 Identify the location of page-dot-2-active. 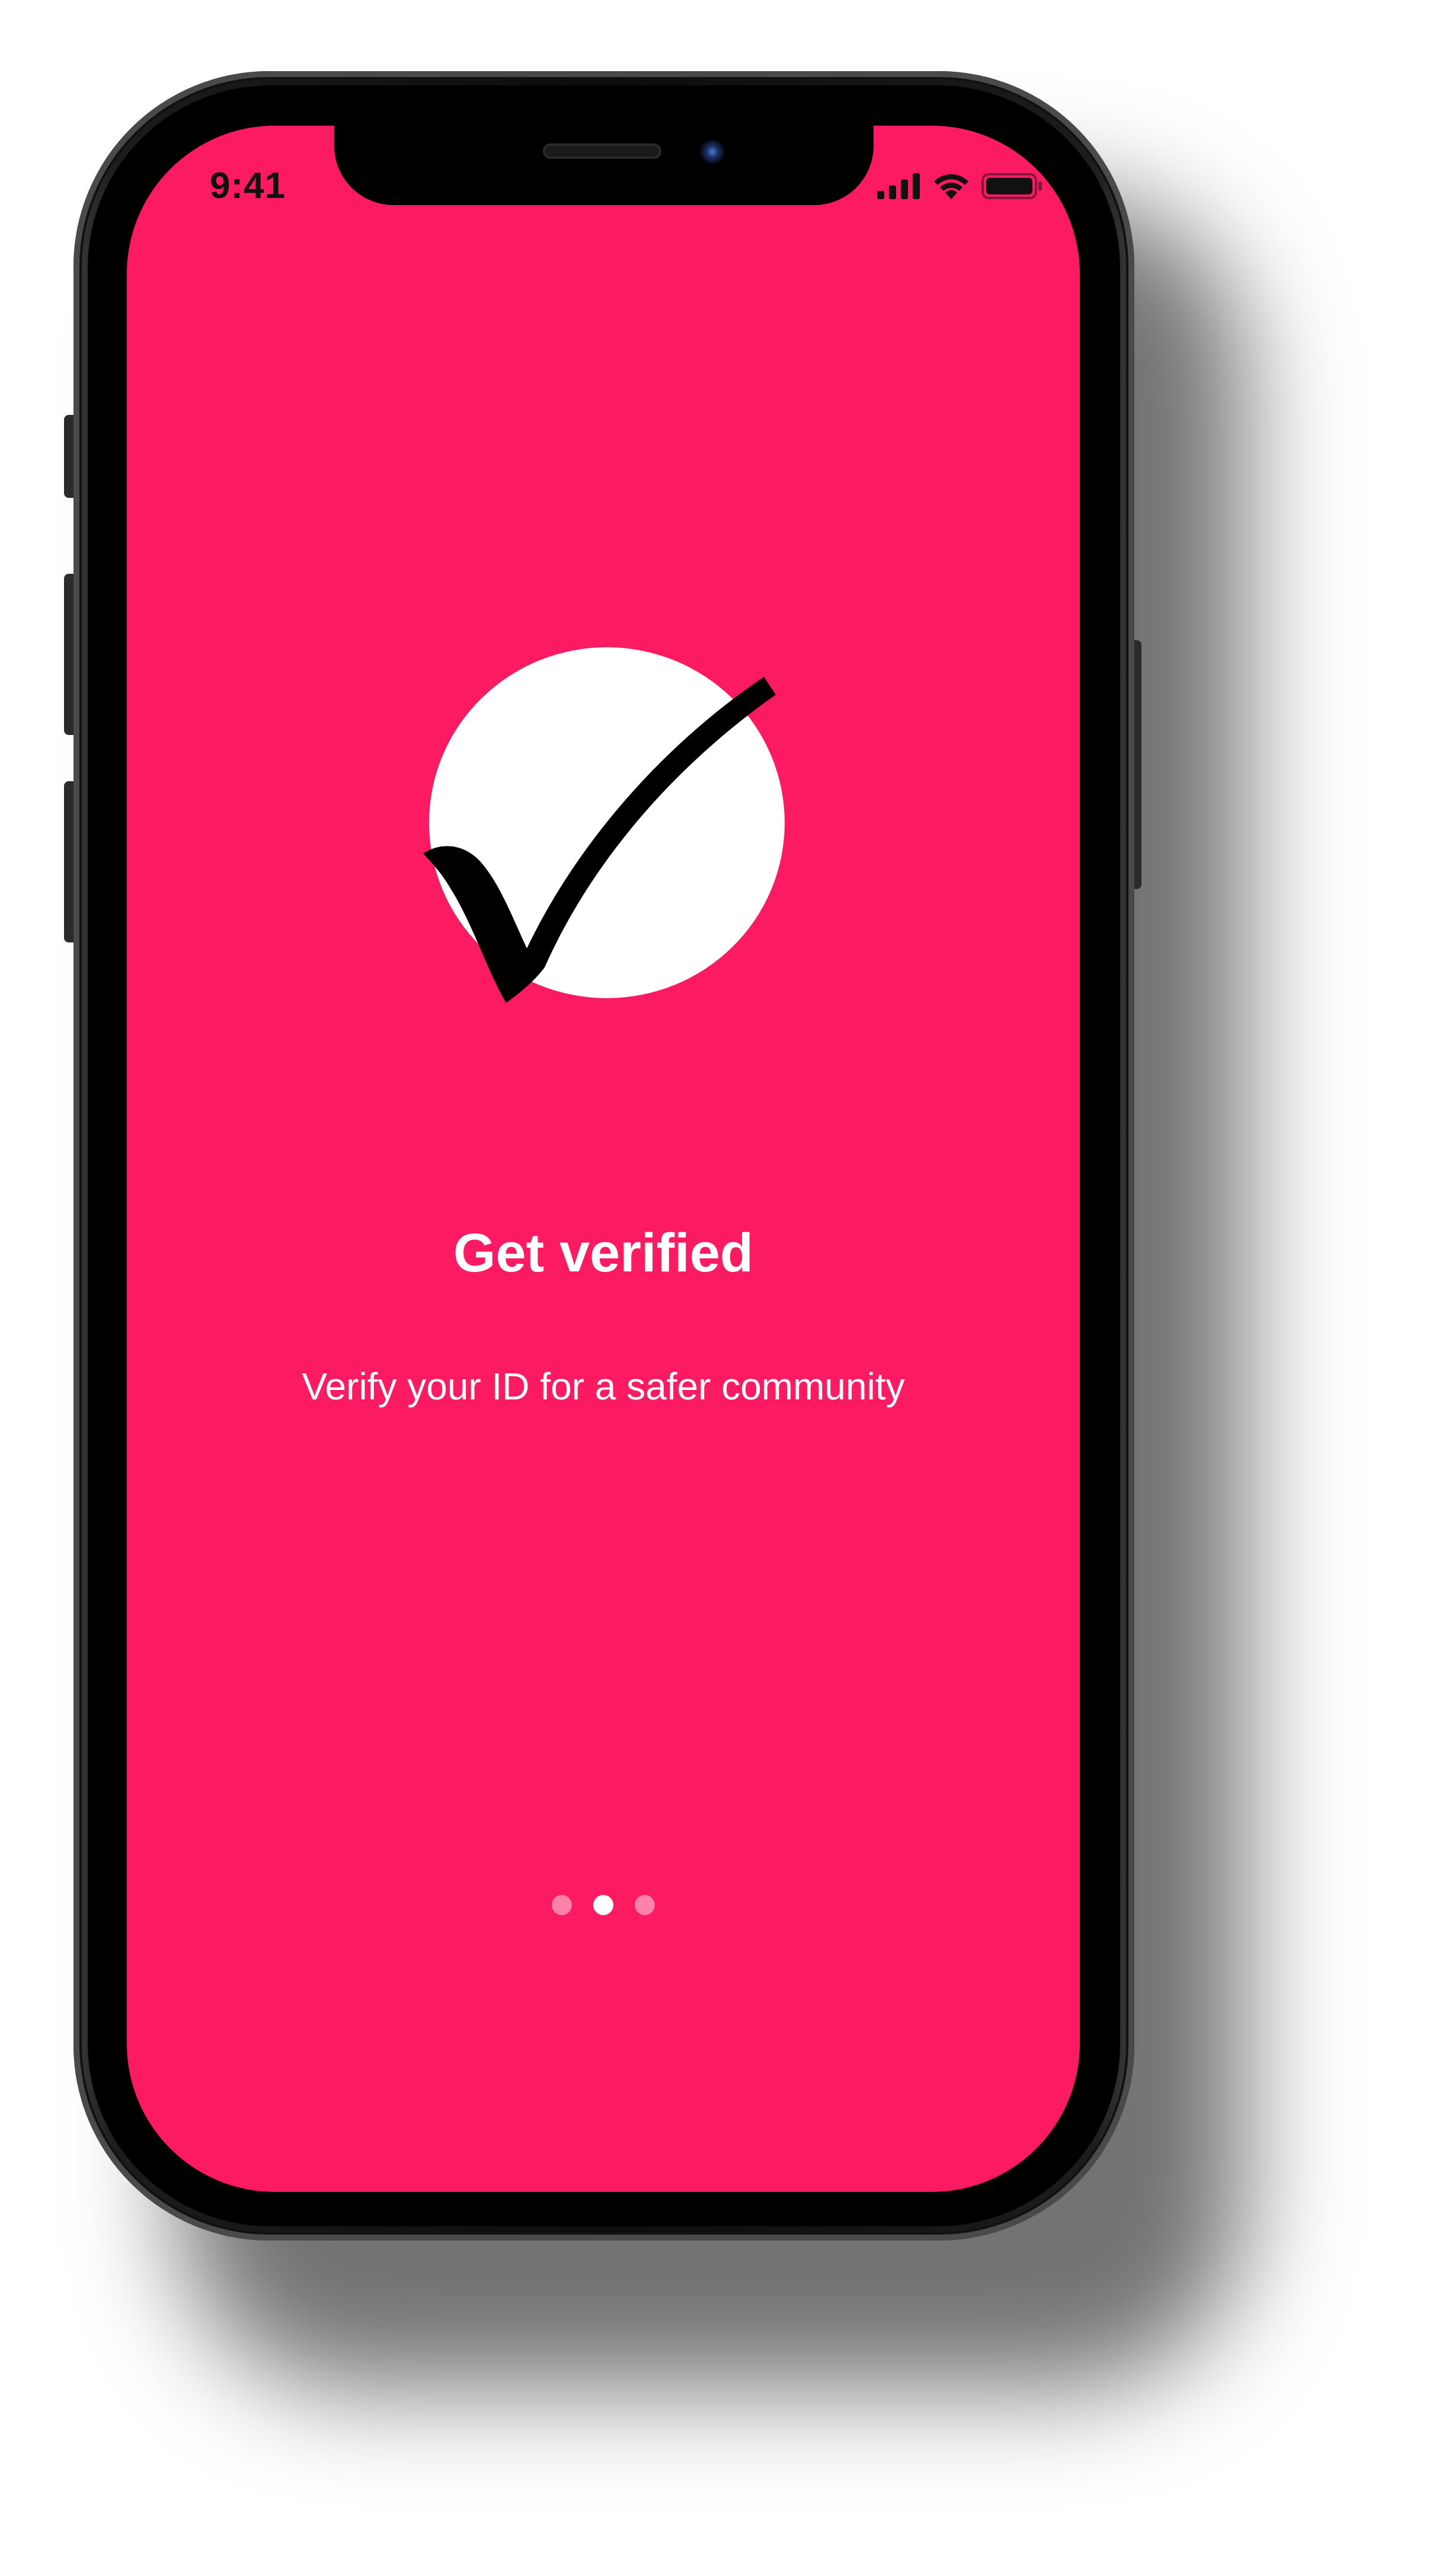
(603, 1905).